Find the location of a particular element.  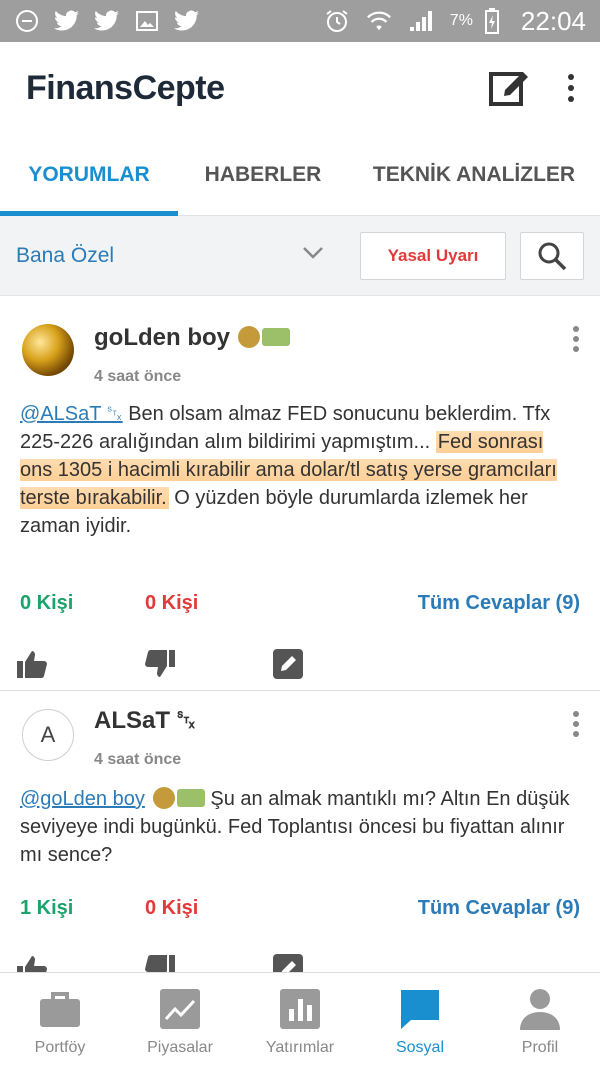

chat-bubble-icon is located at coordinates (420, 1009).